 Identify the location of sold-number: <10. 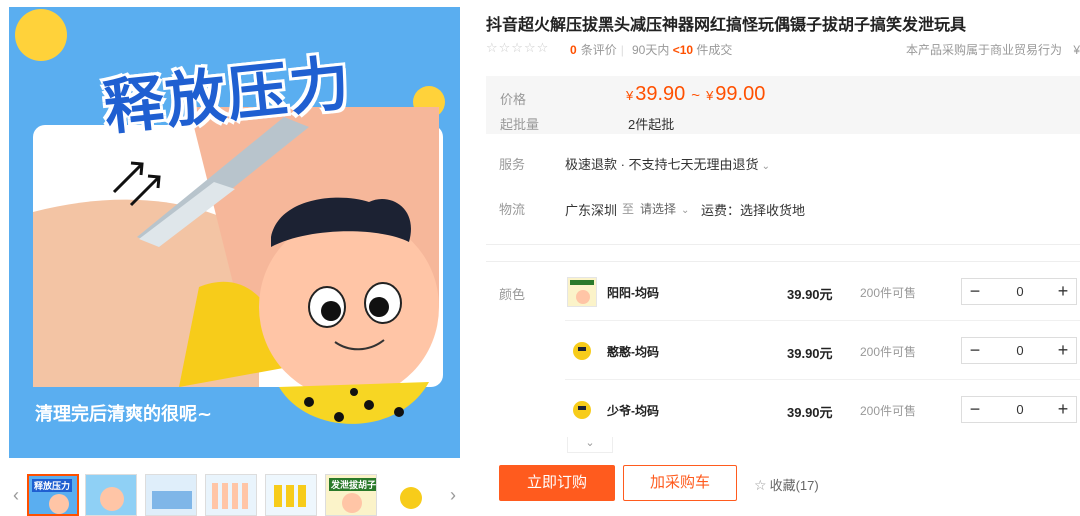
(683, 50).